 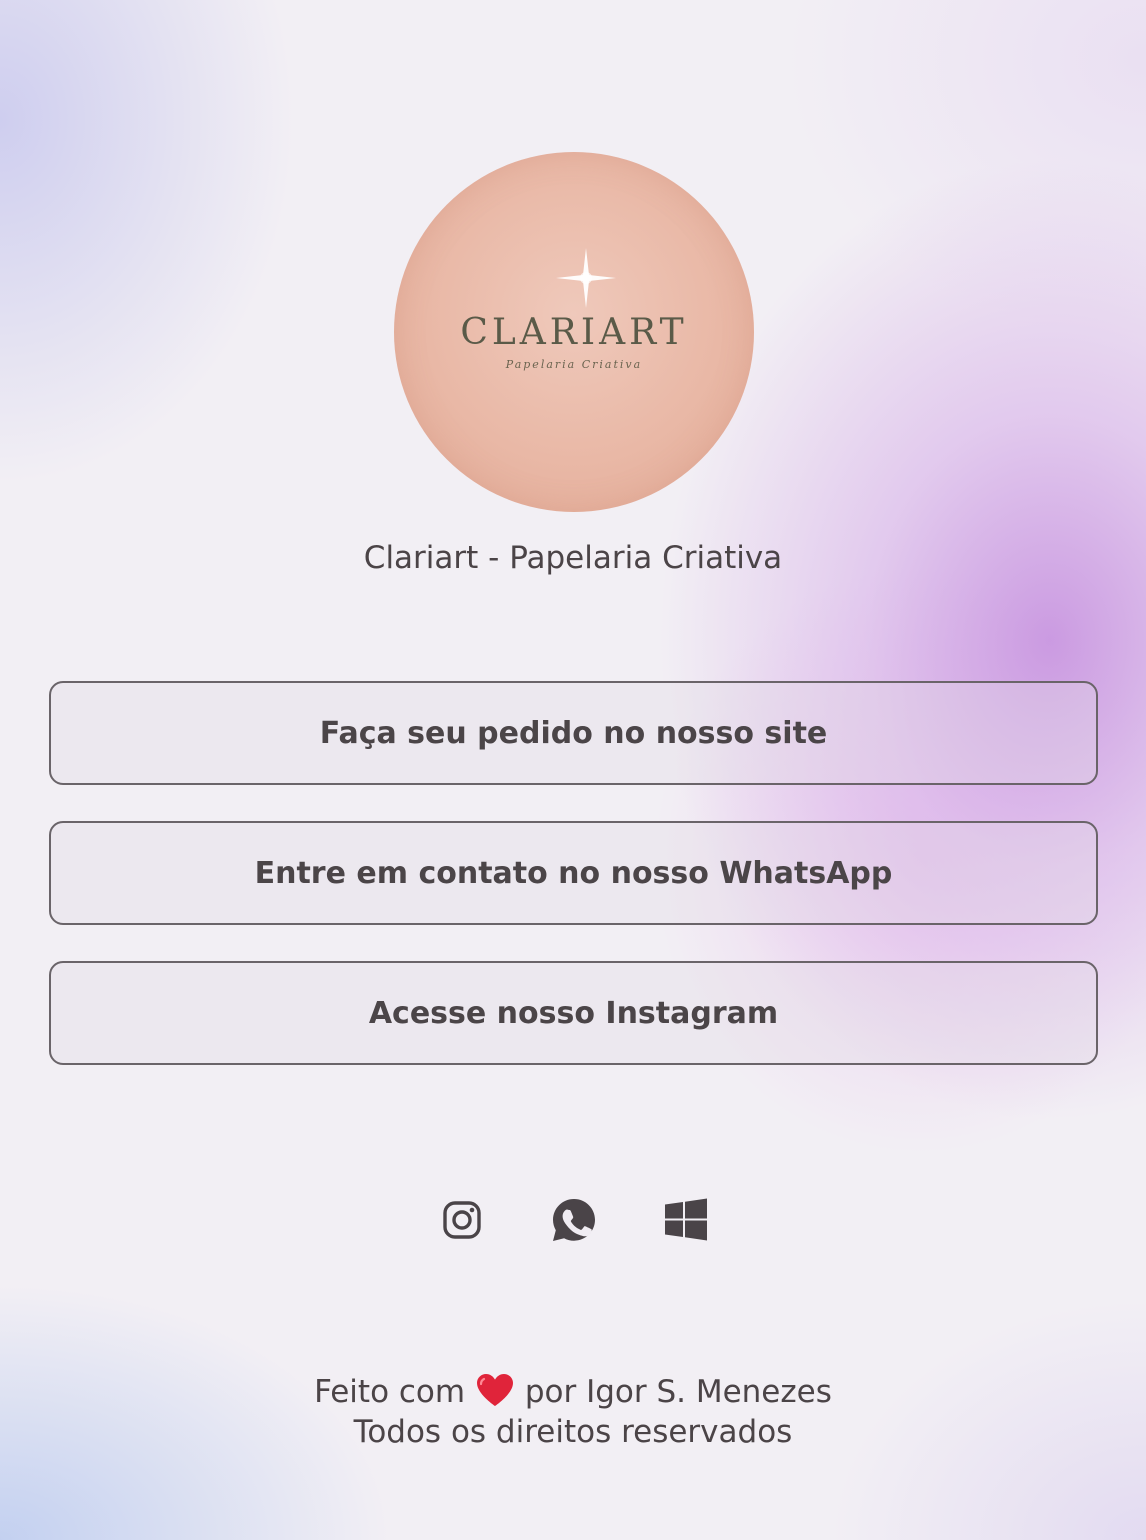 I want to click on whatsapp-contact-button: Entre em contato no nosso WhatsApp, so click(x=573, y=873).